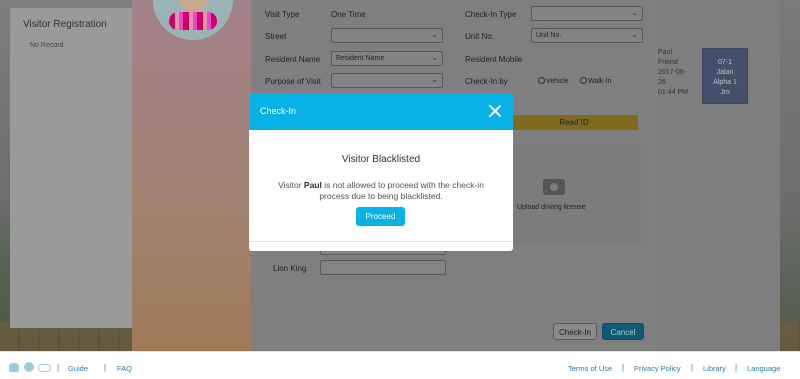 The width and height of the screenshot is (800, 379). Describe the element at coordinates (381, 241) in the screenshot. I see `dialog-divider` at that location.